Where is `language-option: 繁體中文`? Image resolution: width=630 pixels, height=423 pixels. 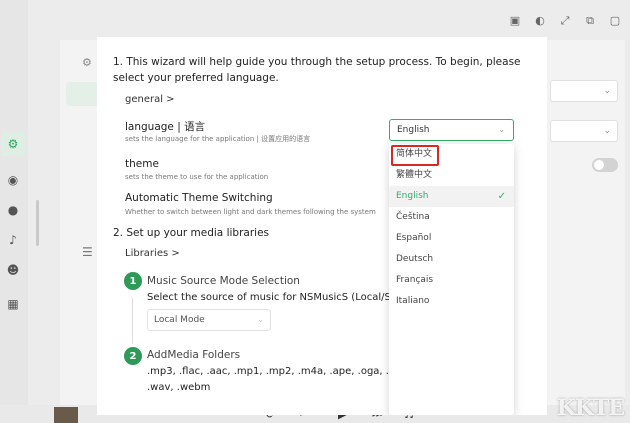
language-option: 繁體中文 is located at coordinates (451, 175).